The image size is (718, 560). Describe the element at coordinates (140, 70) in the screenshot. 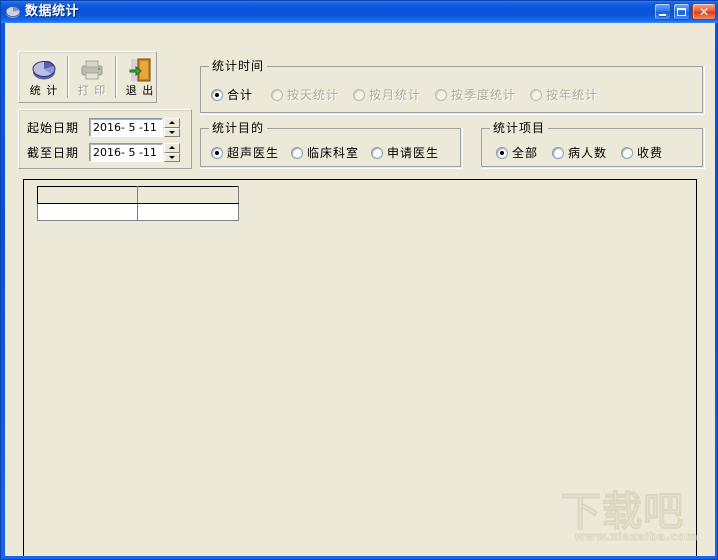

I see `exit-door-icon` at that location.